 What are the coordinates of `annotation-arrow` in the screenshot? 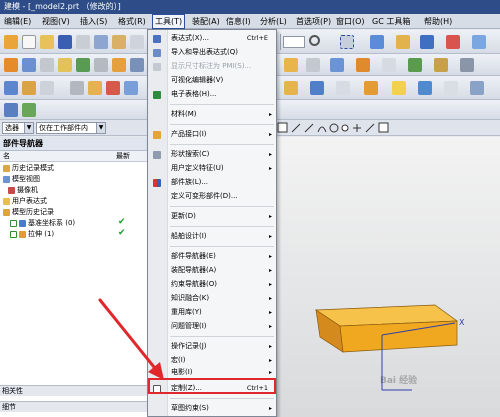 It's located at (131, 339).